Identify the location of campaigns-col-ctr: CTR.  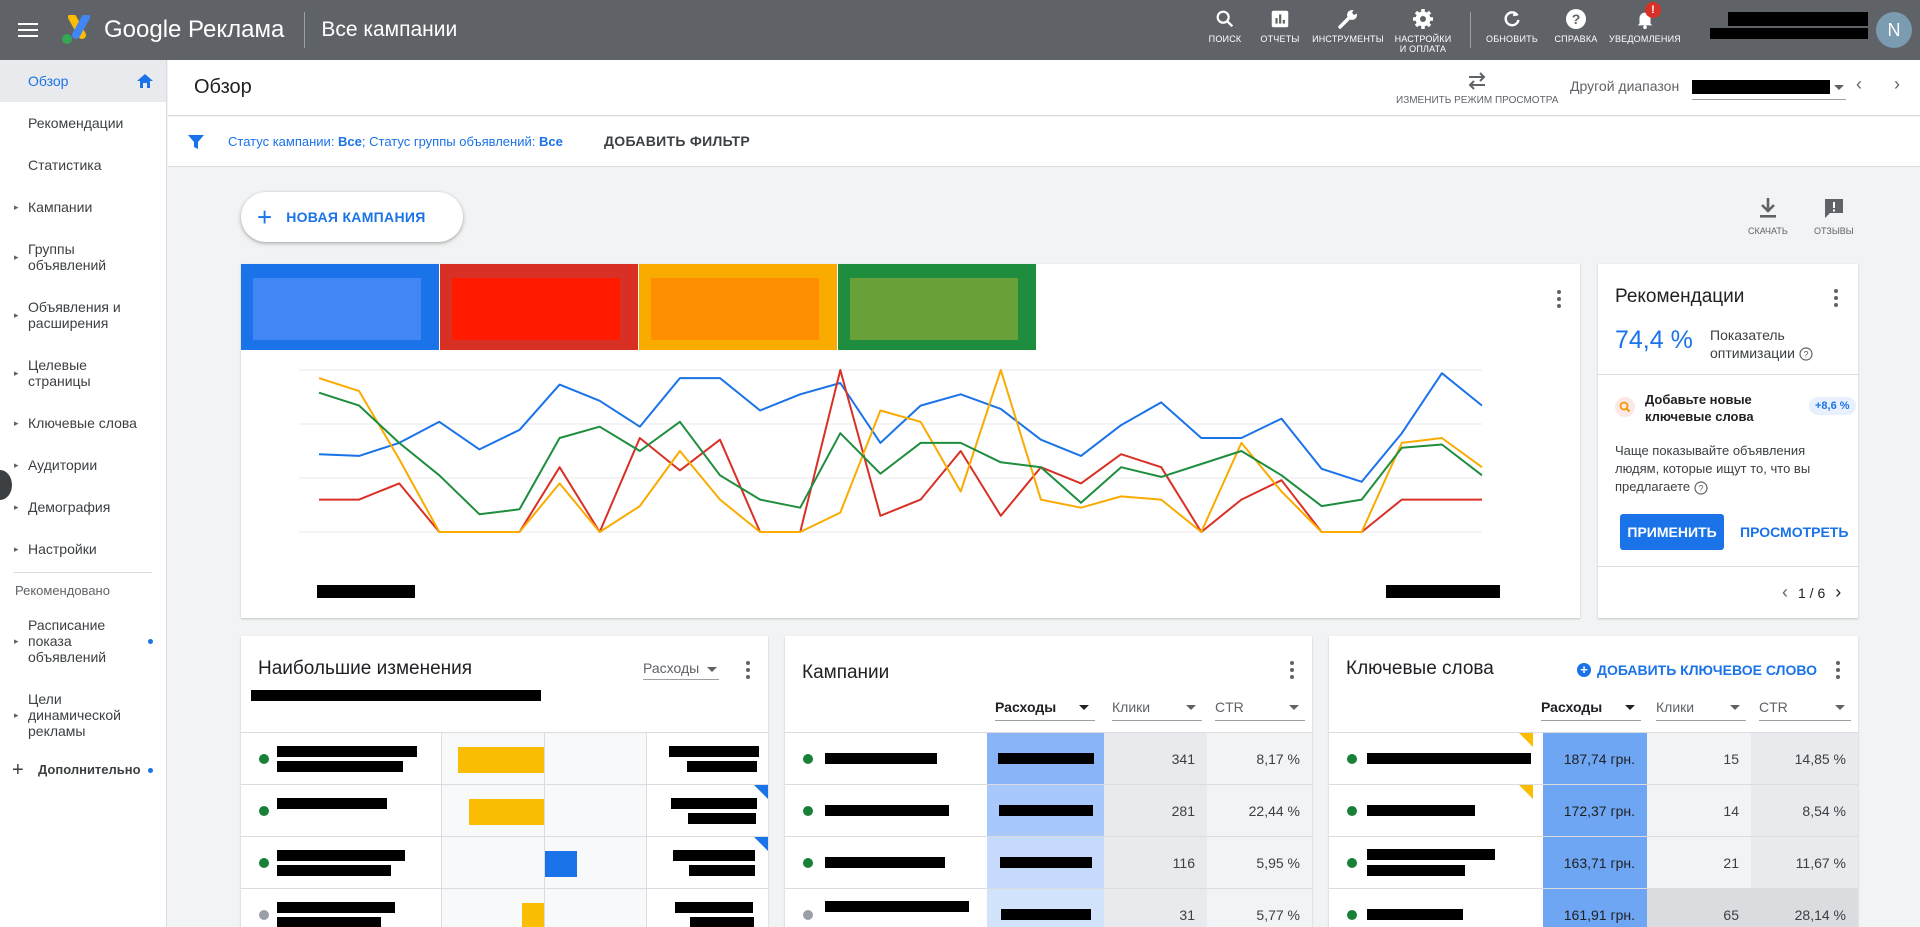
(1260, 710).